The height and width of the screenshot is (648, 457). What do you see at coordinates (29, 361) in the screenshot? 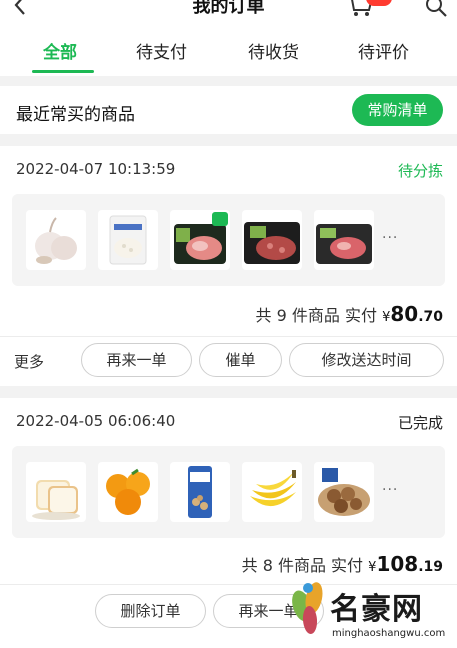
I see `more-actions-link: 更多` at bounding box center [29, 361].